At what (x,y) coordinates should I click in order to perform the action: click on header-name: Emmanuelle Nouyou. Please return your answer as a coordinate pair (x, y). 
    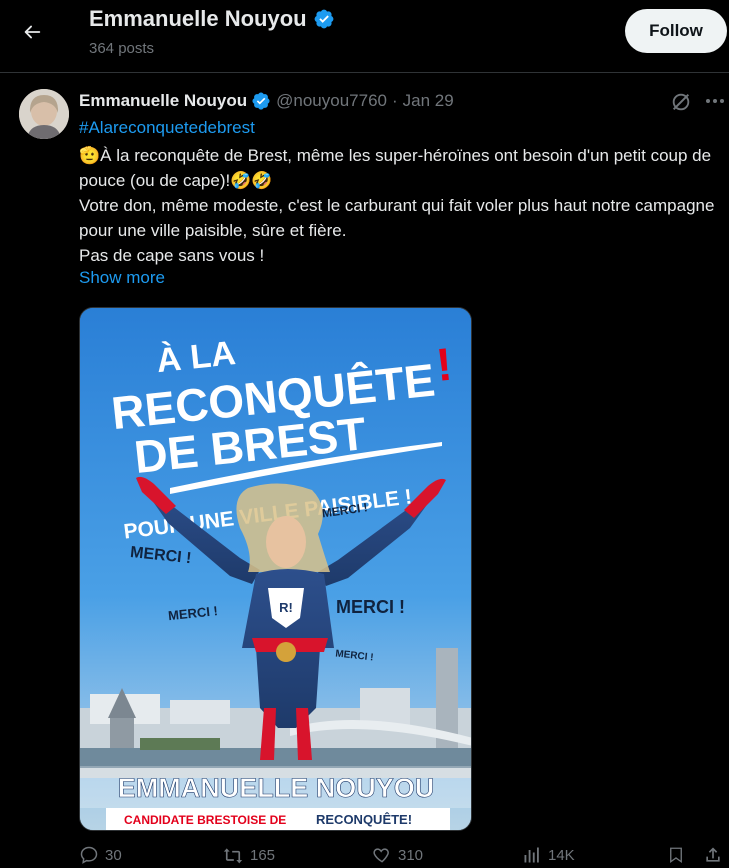
    Looking at the image, I should click on (212, 19).